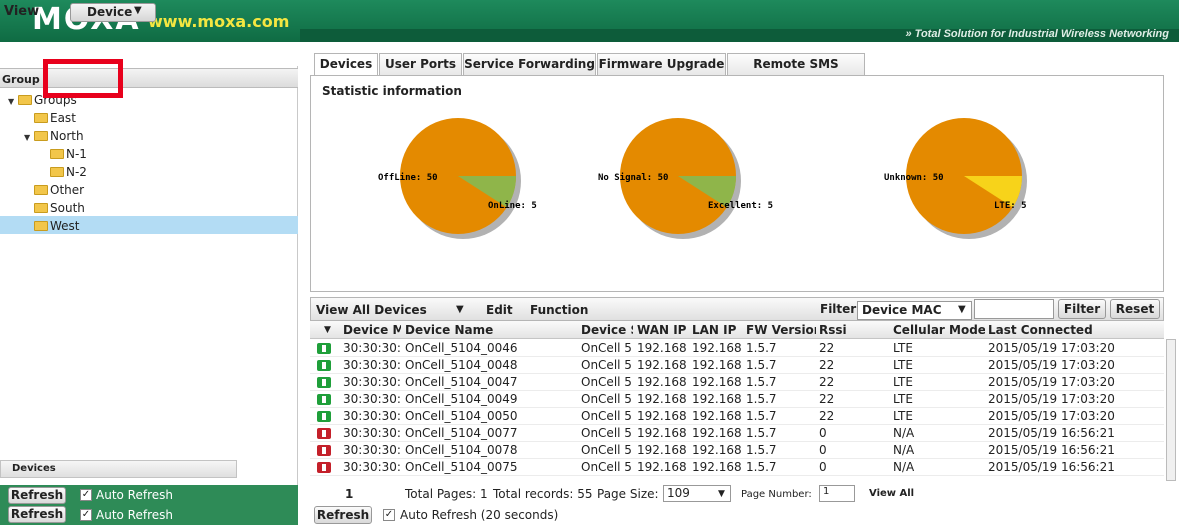  What do you see at coordinates (372, 330) in the screenshot?
I see `column-device-mac: Device MAC` at bounding box center [372, 330].